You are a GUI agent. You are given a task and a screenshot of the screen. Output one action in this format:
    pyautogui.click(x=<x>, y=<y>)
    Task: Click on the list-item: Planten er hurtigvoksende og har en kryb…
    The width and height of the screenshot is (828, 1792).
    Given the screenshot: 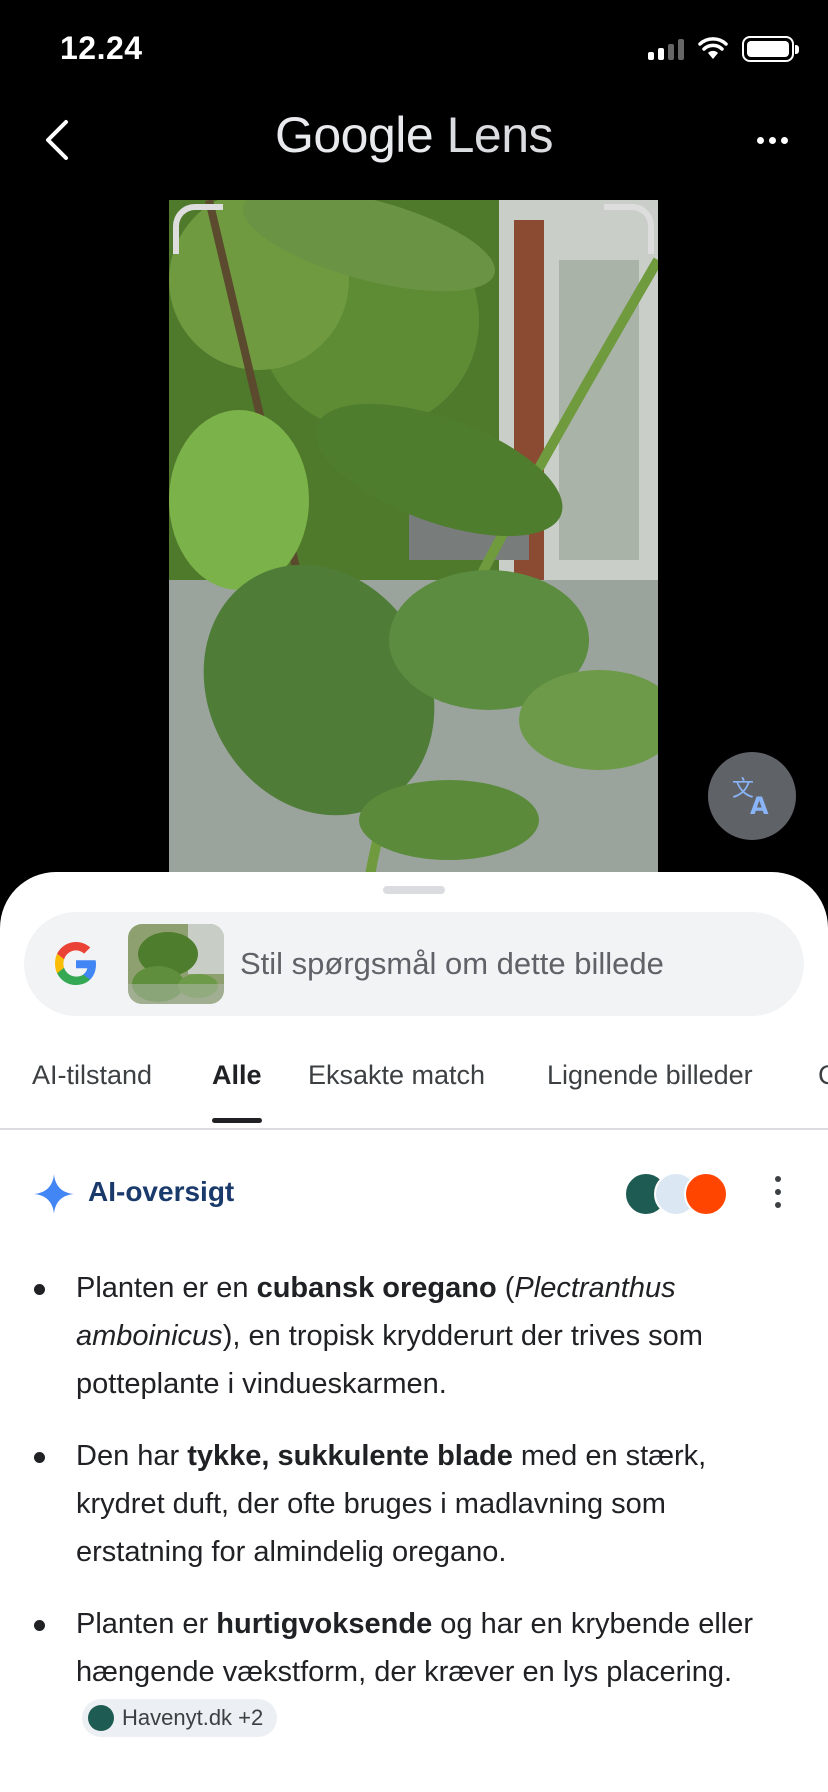 What is the action you would take?
    pyautogui.click(x=414, y=1672)
    